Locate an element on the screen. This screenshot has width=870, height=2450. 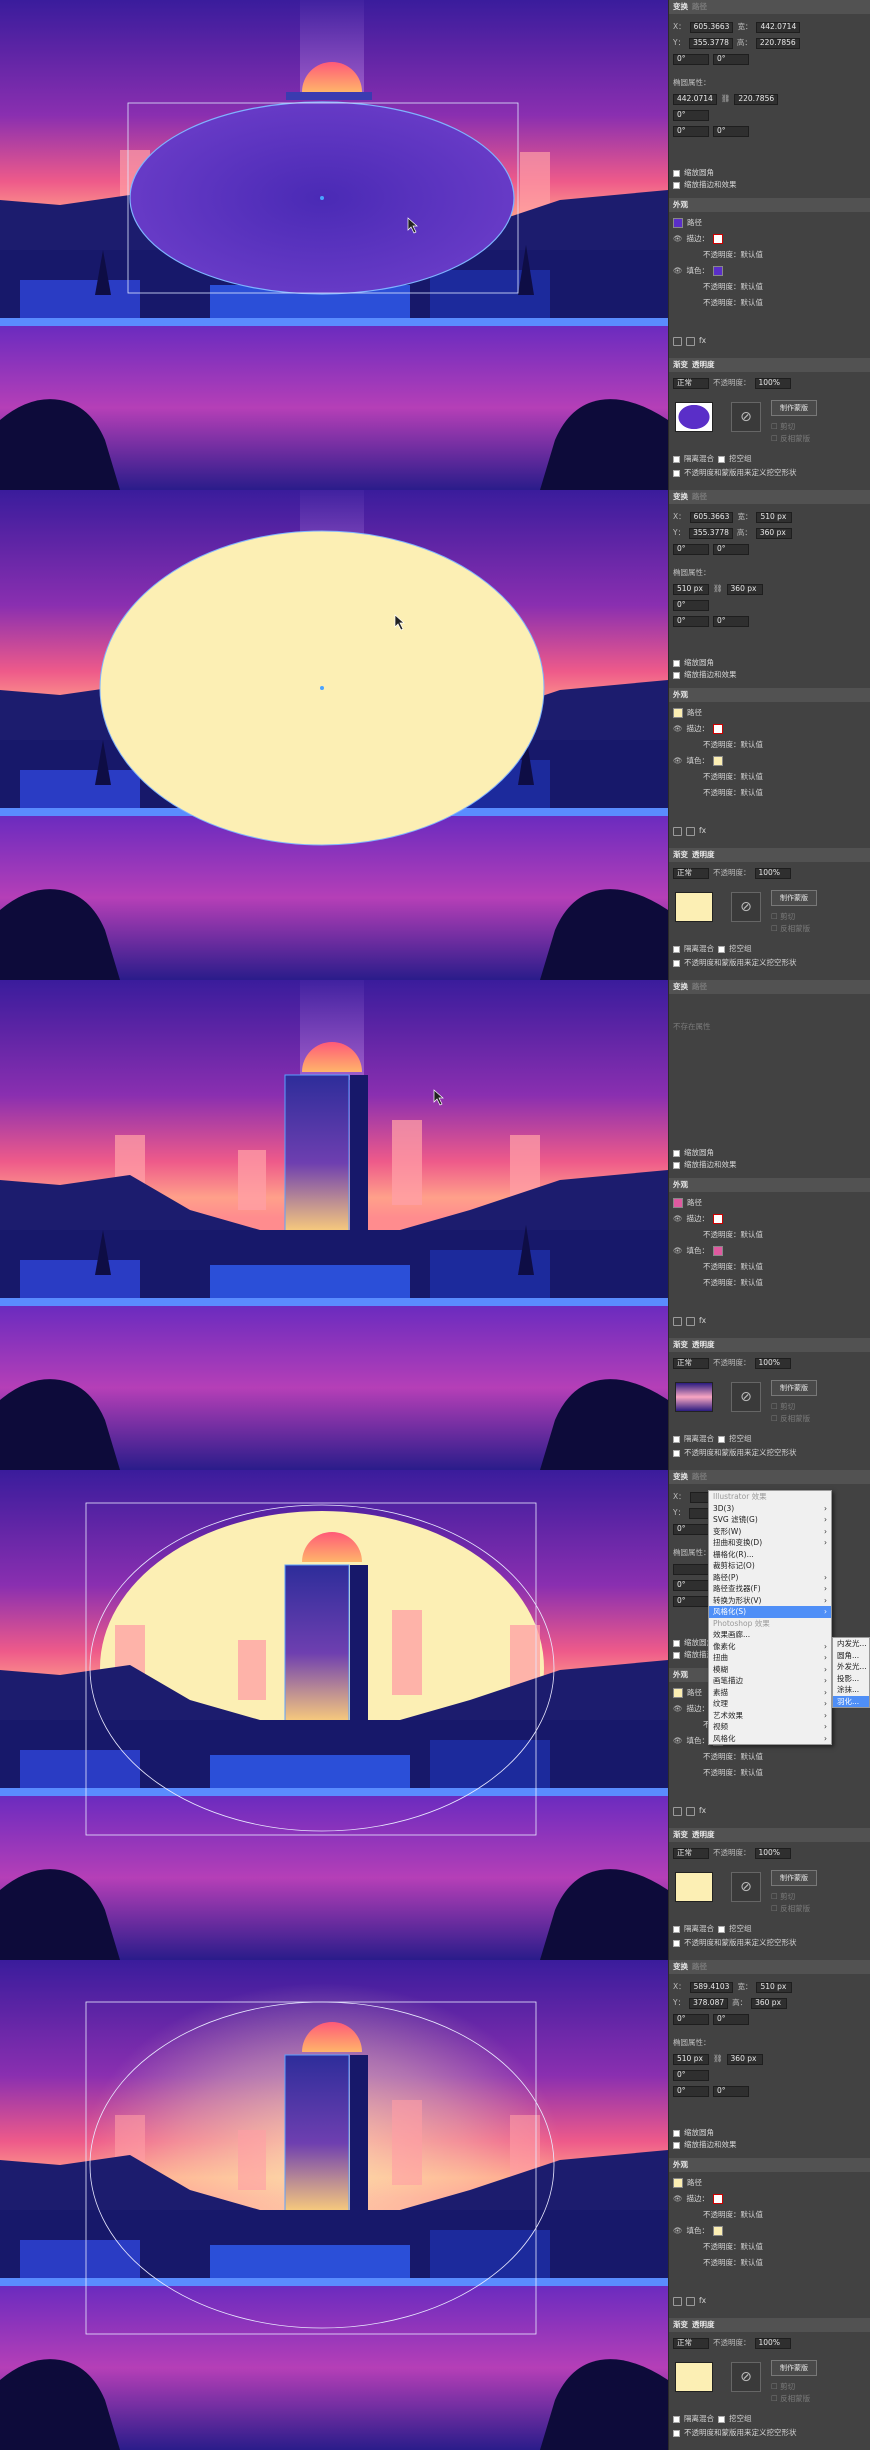
effect-menu-item: 模糊 › is located at coordinates (770, 1670).